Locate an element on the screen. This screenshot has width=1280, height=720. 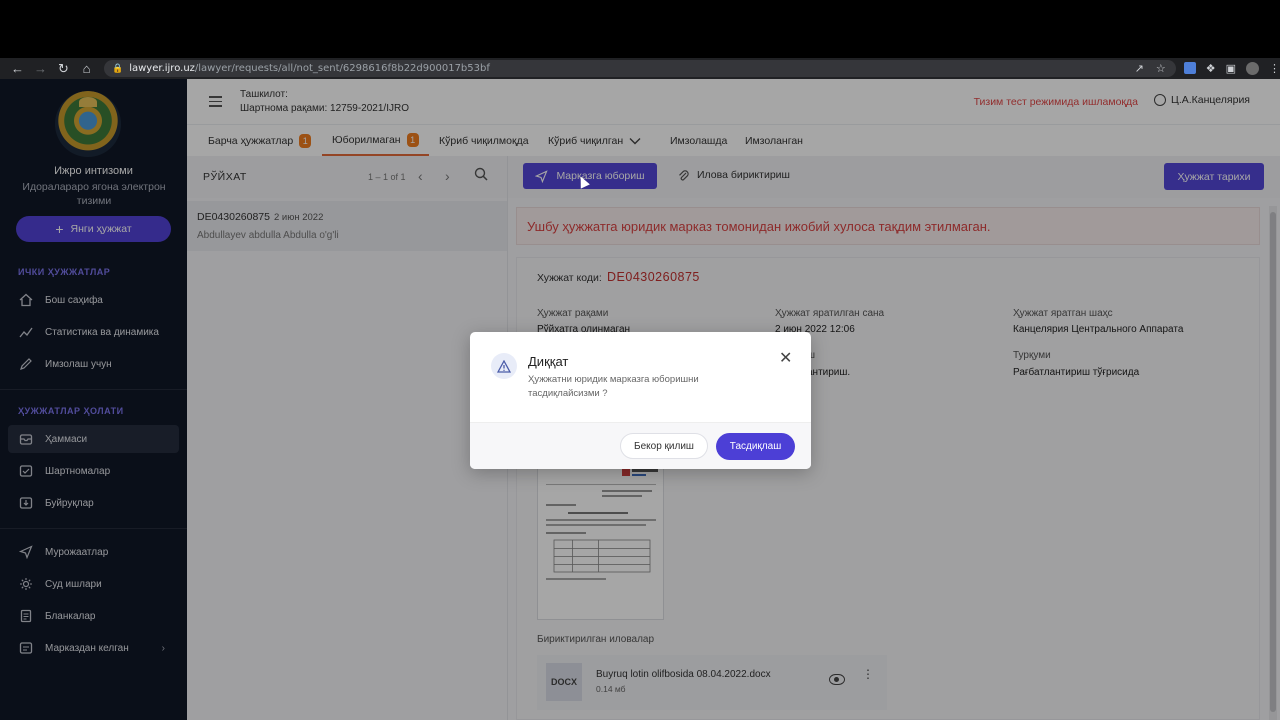
cancel-button: Бекор қилиш is located at coordinates (664, 446).